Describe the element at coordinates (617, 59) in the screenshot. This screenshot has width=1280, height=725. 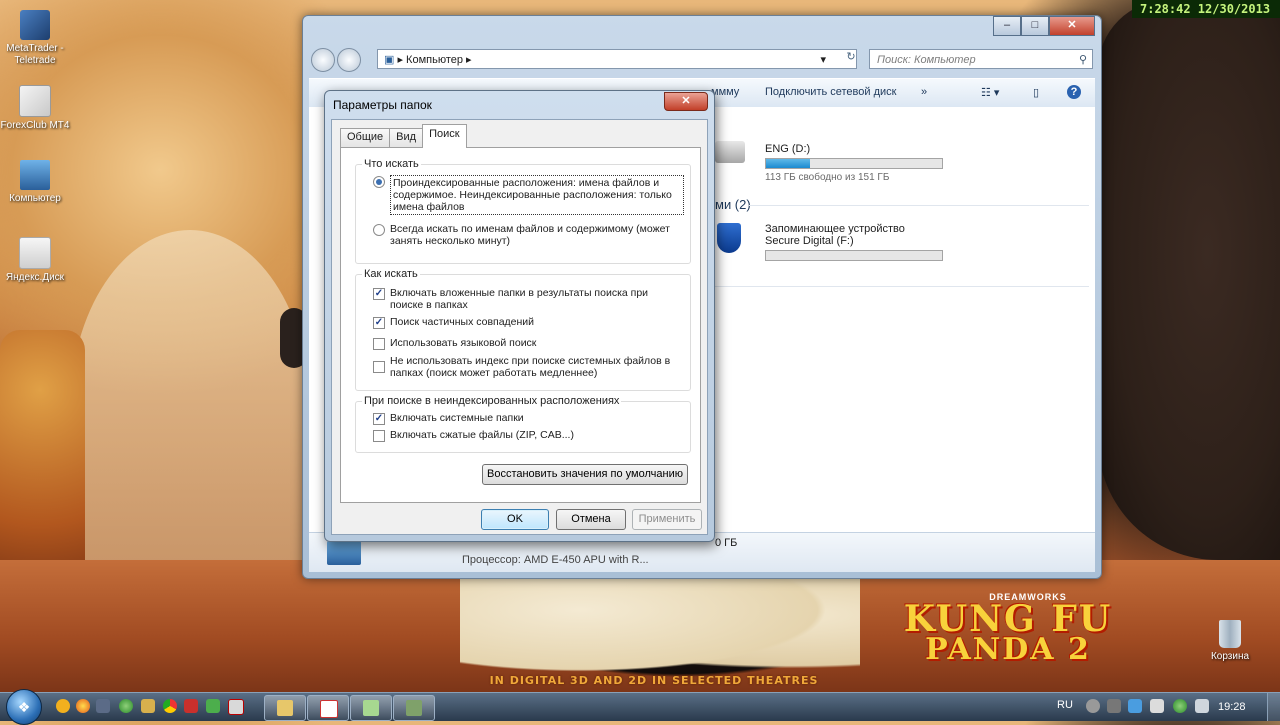
I see `address-bar: ▣ ▸ Компьютер ▸ ▾` at that location.